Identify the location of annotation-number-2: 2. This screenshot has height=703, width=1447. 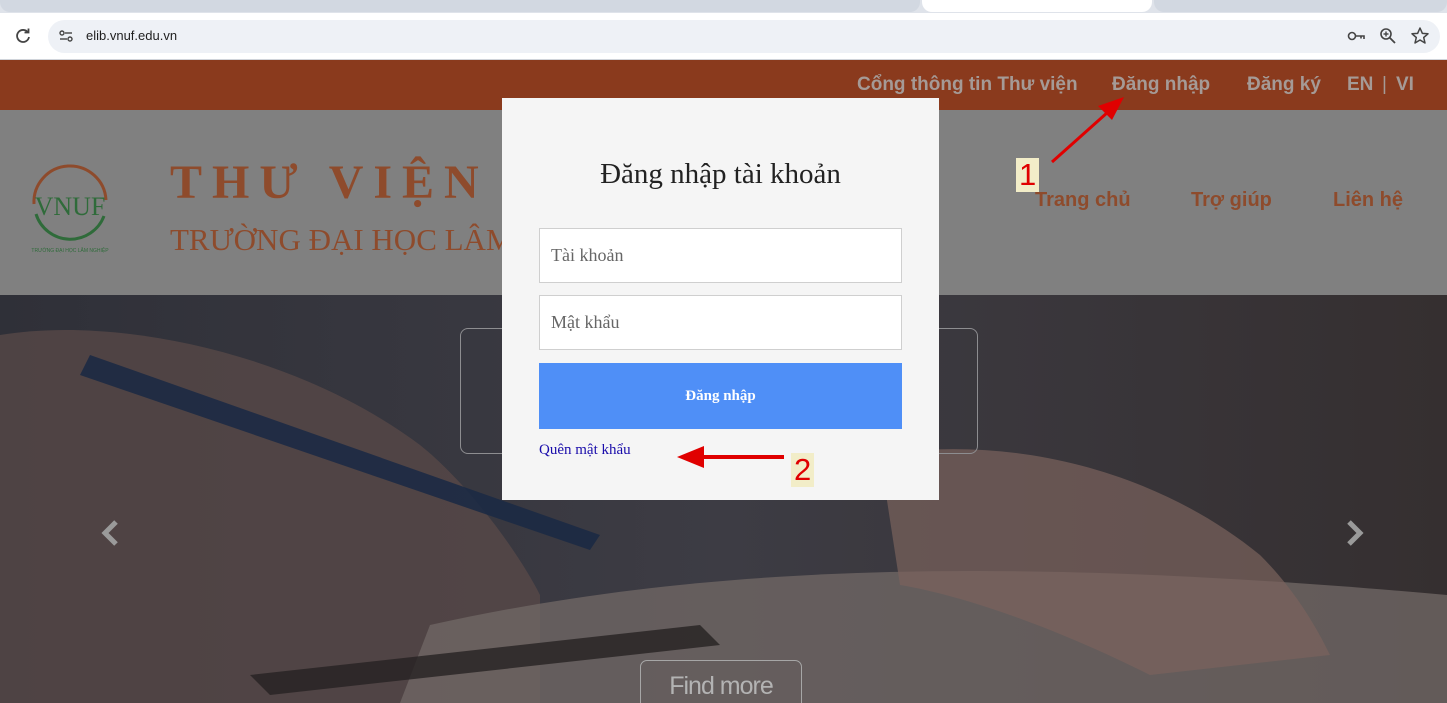
(803, 470).